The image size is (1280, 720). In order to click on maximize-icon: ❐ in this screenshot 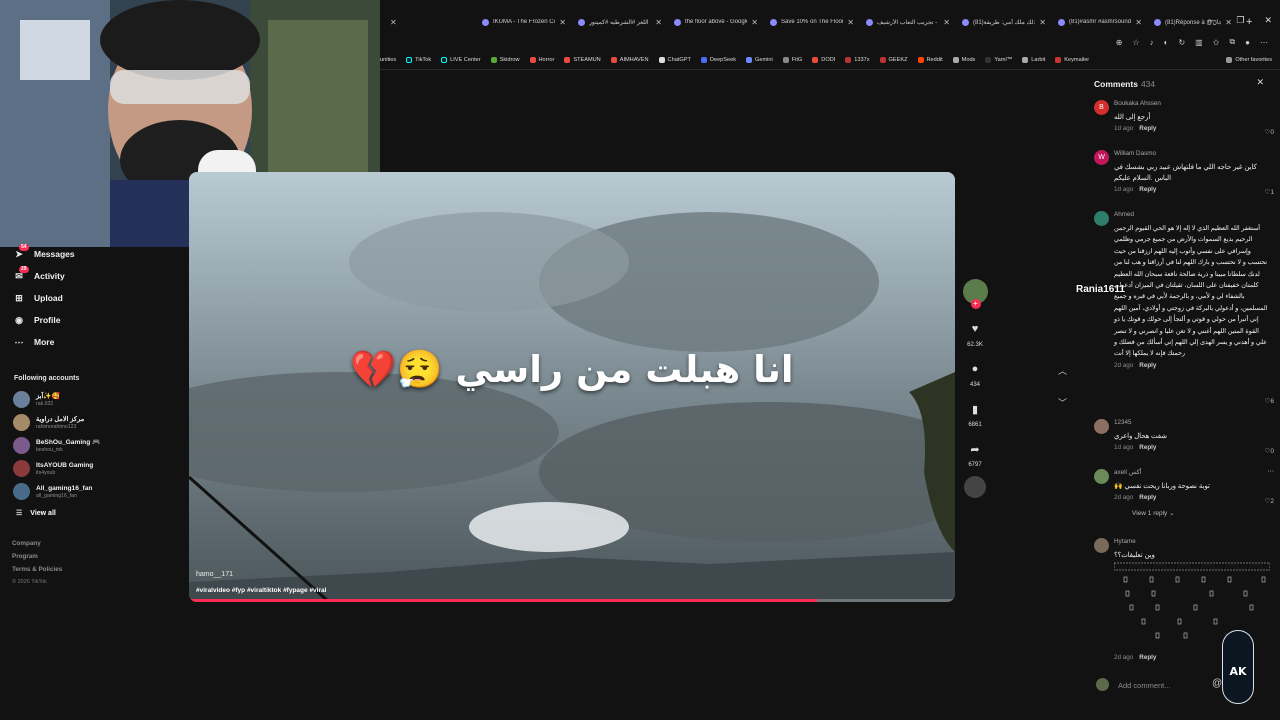, I will do `click(1240, 20)`.